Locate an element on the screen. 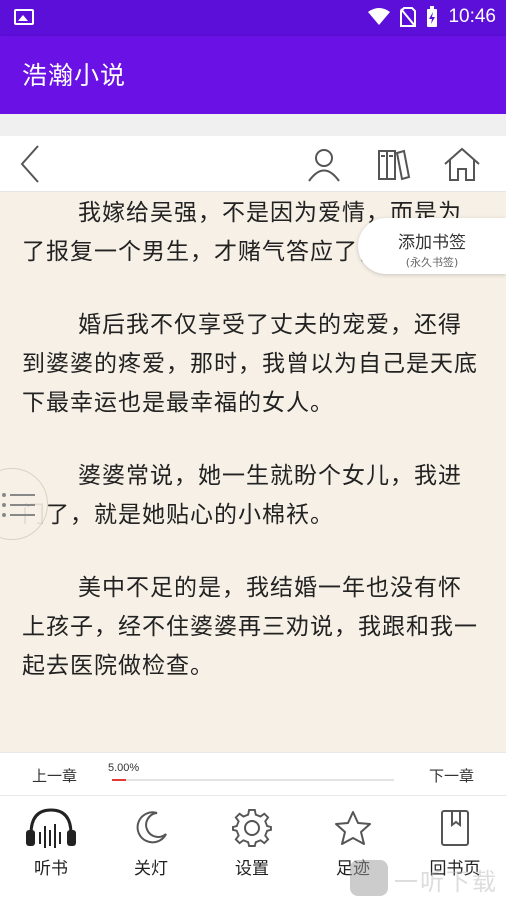  bookmark-sublabel: (永久书签) is located at coordinates (432, 262).